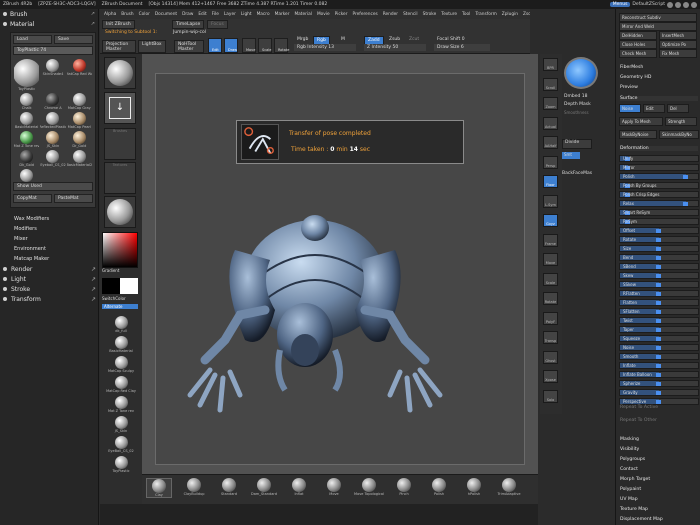  I want to click on deform-twist-slider: Twist, so click(659, 320).